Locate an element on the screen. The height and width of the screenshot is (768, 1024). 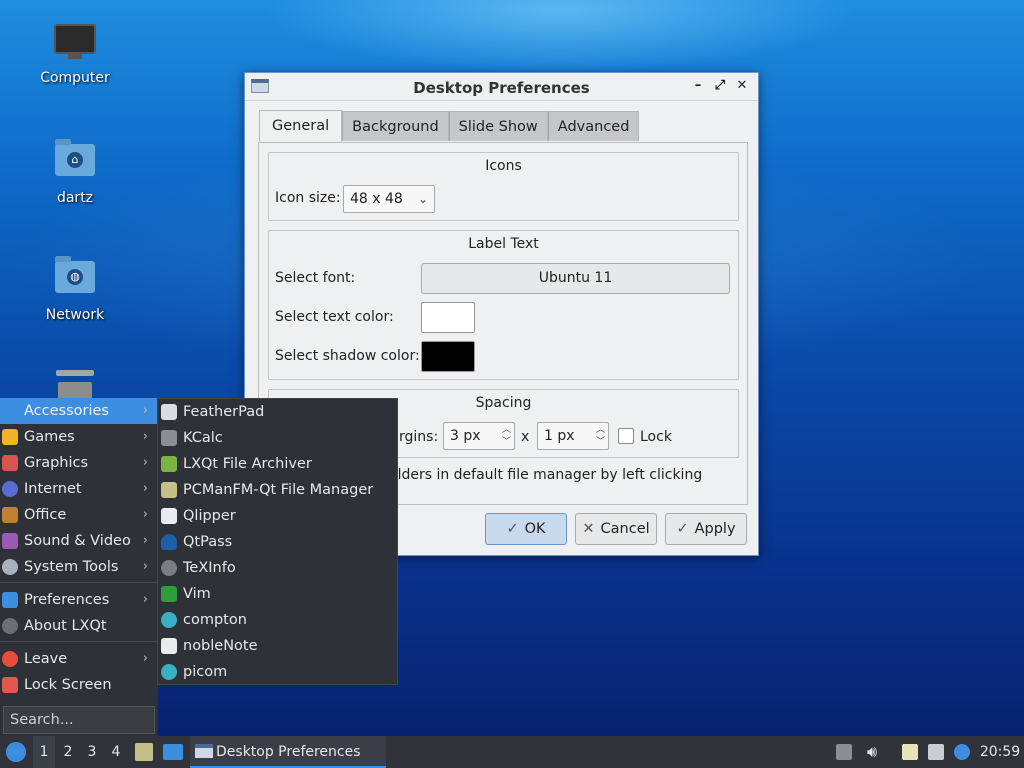
menu-category-accessories: Accessories › is located at coordinates (79, 411).